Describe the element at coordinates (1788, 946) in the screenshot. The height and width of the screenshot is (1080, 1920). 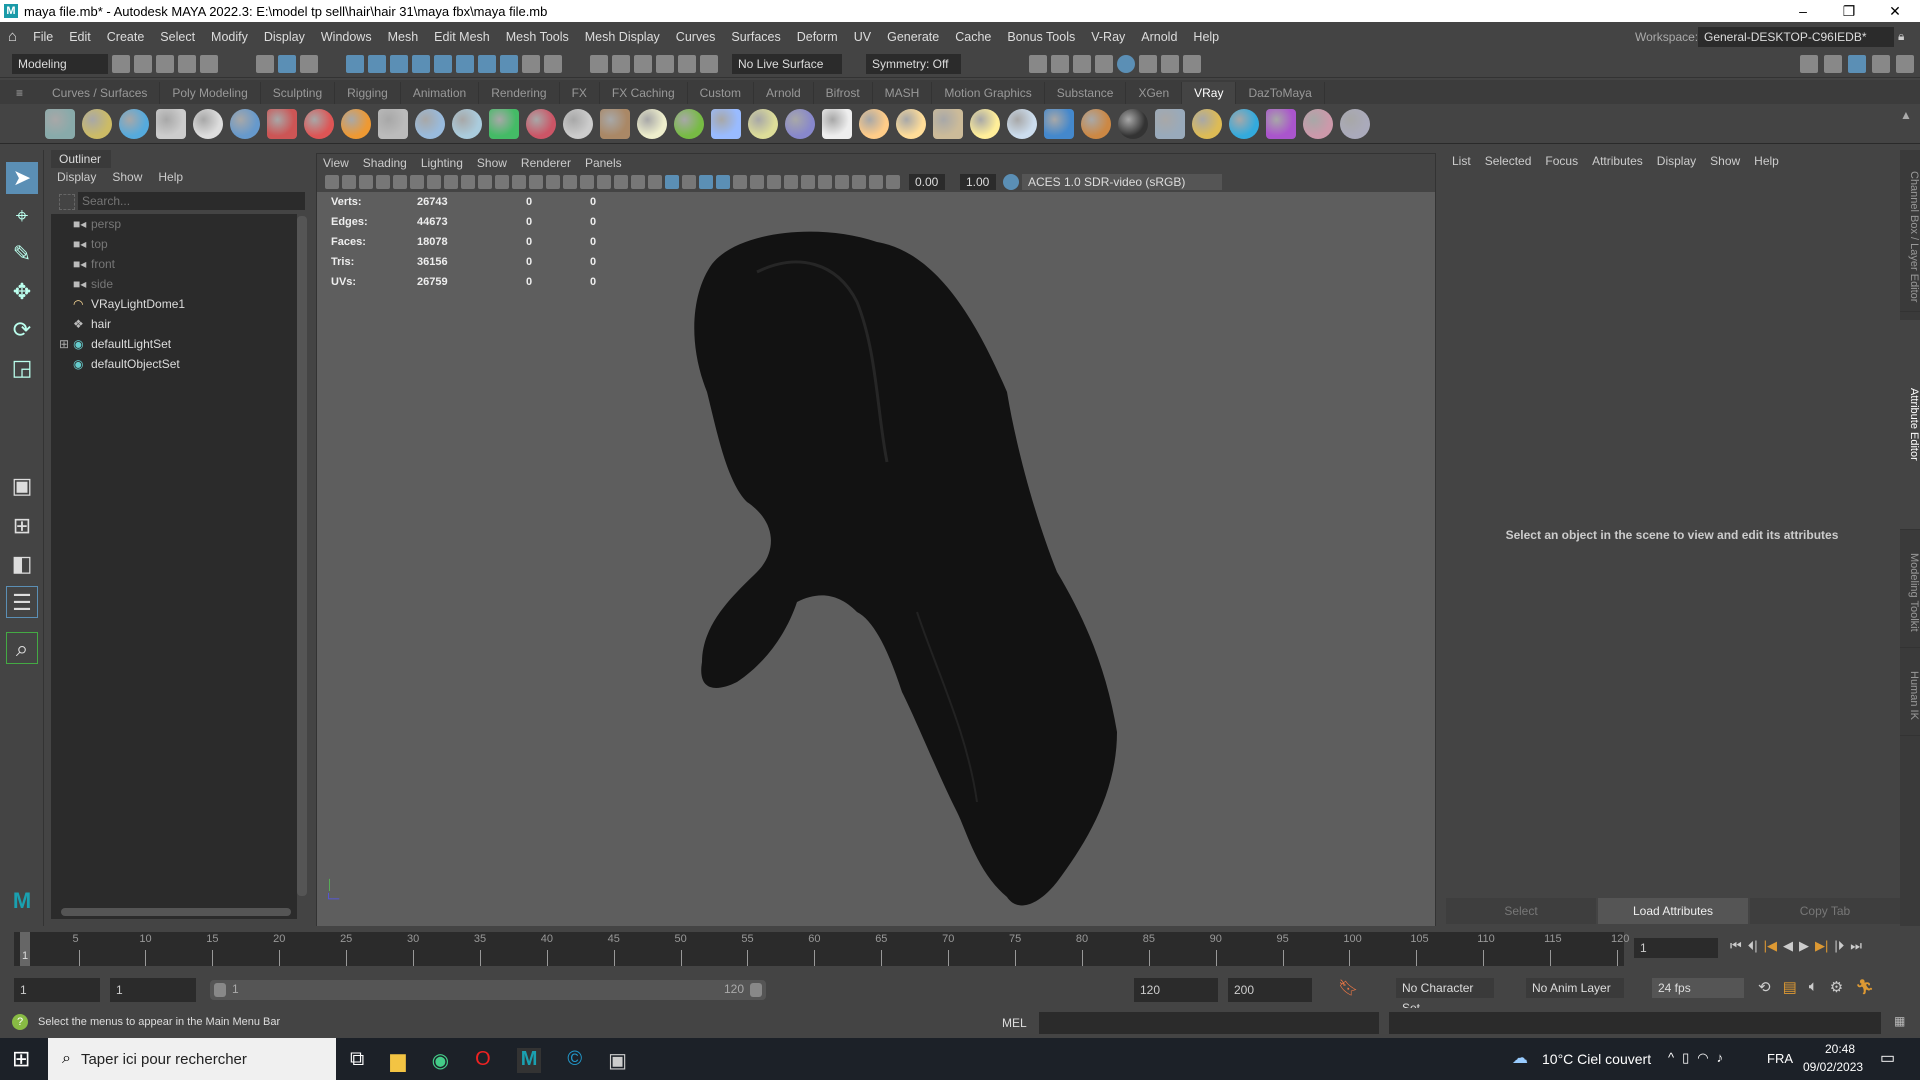
I see `play-backwards-icon: ◀` at that location.